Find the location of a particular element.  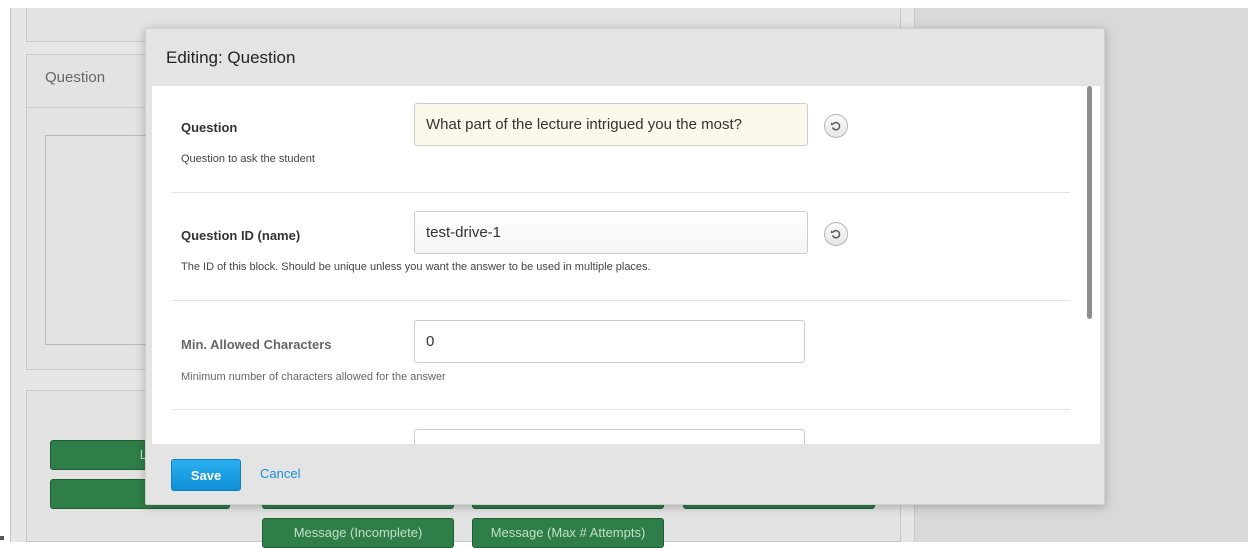

min-characters-input is located at coordinates (609, 341).